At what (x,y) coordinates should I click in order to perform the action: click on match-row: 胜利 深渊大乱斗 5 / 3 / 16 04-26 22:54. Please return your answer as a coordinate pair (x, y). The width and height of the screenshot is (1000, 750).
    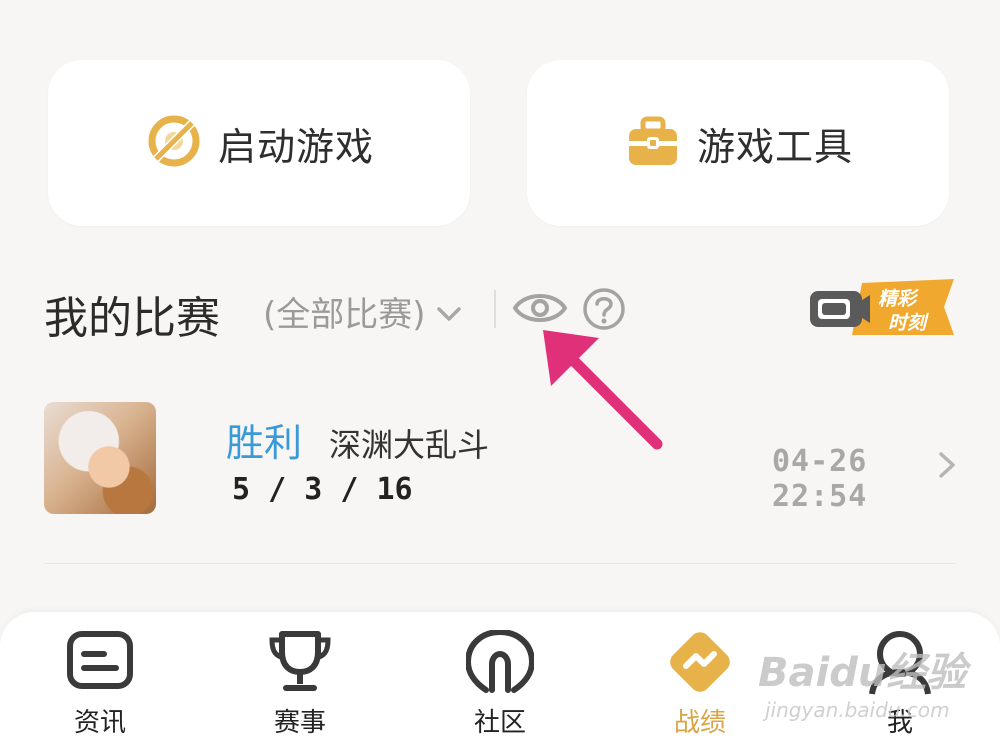
    Looking at the image, I should click on (500, 458).